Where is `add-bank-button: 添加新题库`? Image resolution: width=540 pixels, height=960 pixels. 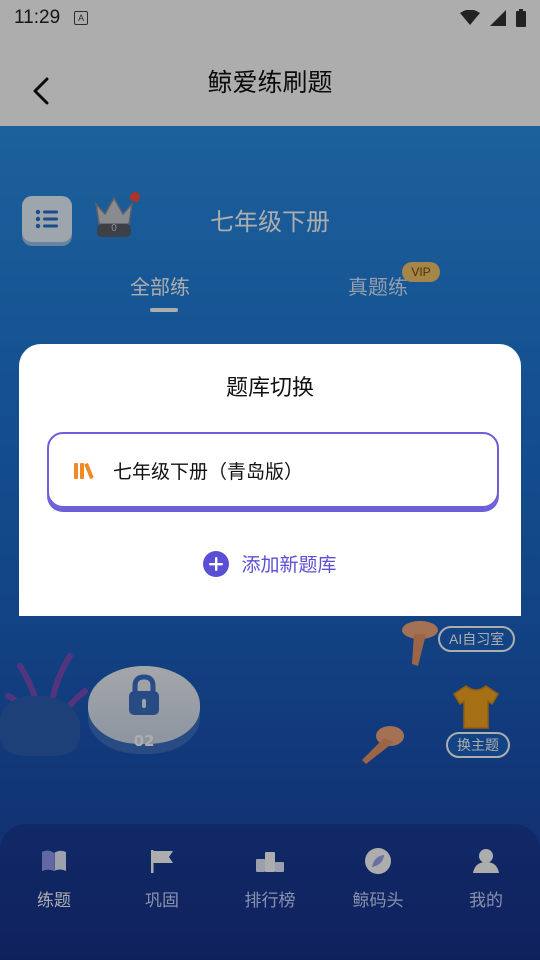
add-bank-button: 添加新题库 is located at coordinates (270, 563).